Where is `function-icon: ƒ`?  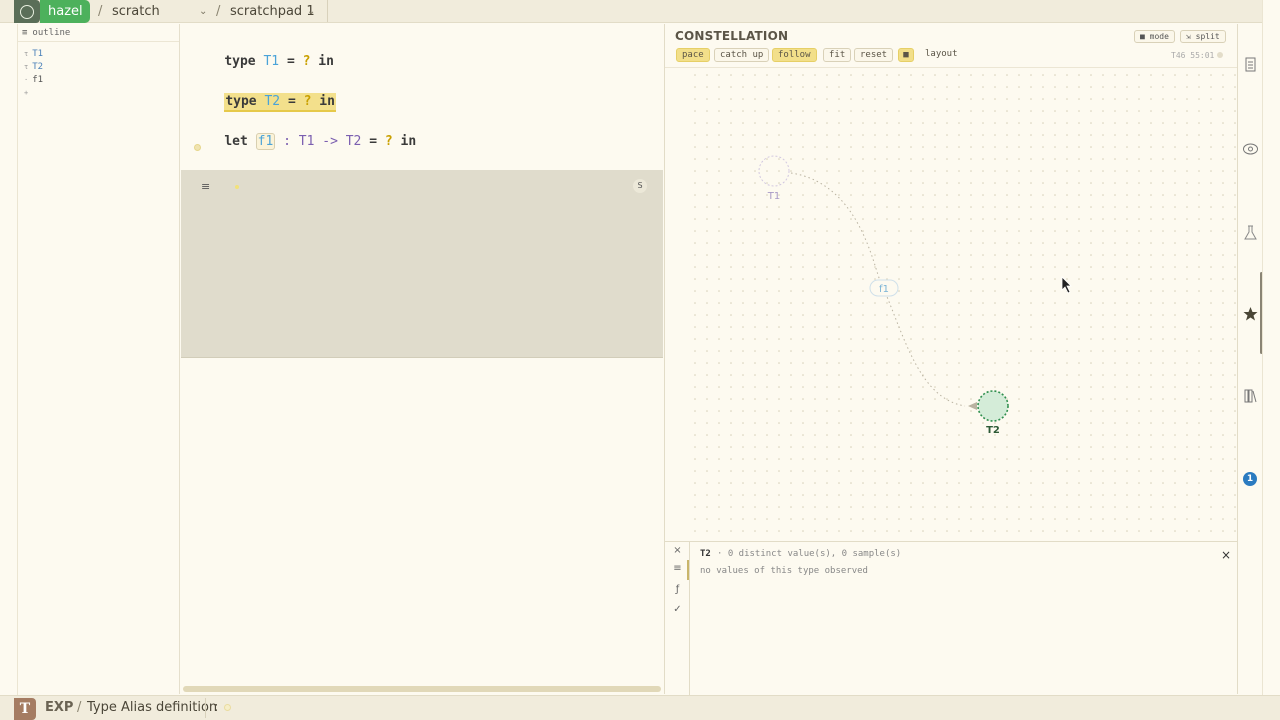 function-icon: ƒ is located at coordinates (677, 589).